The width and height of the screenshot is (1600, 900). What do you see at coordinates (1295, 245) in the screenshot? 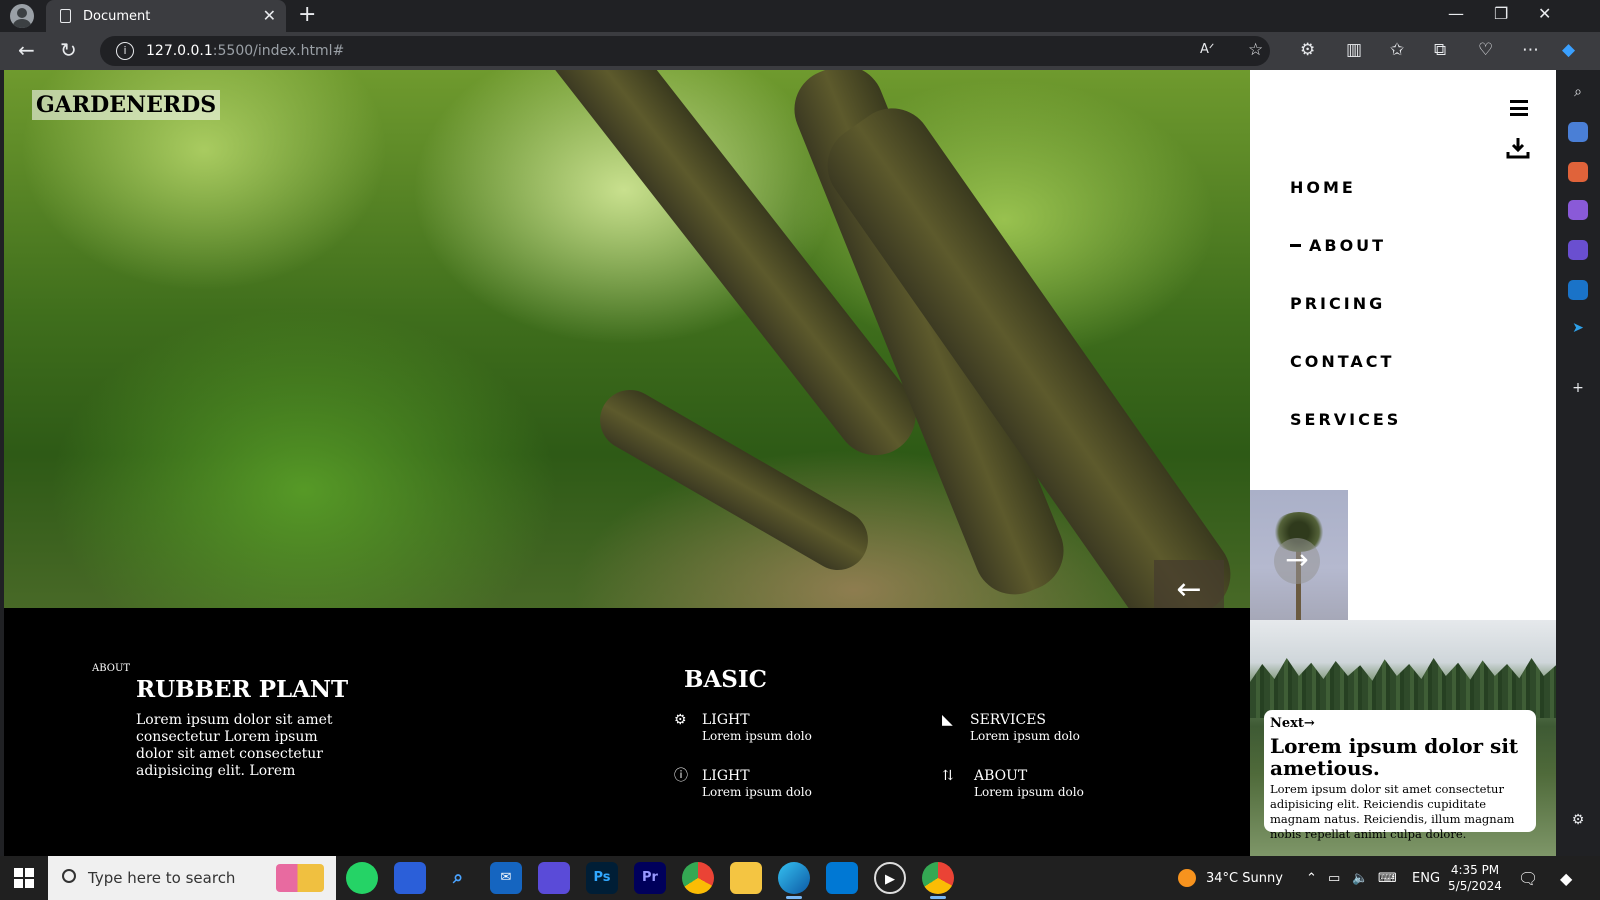
I see `active-indicator` at bounding box center [1295, 245].